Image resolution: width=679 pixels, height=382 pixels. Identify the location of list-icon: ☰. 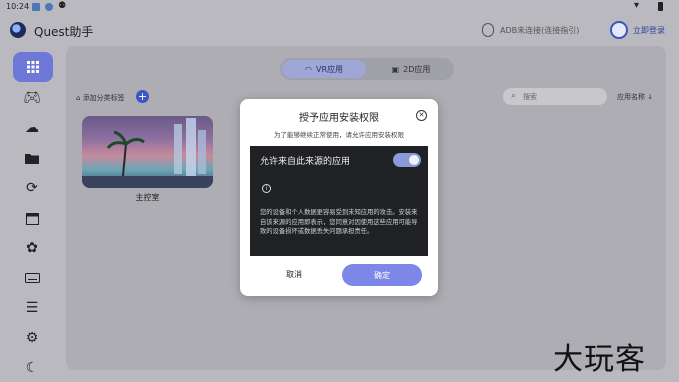
(32, 308).